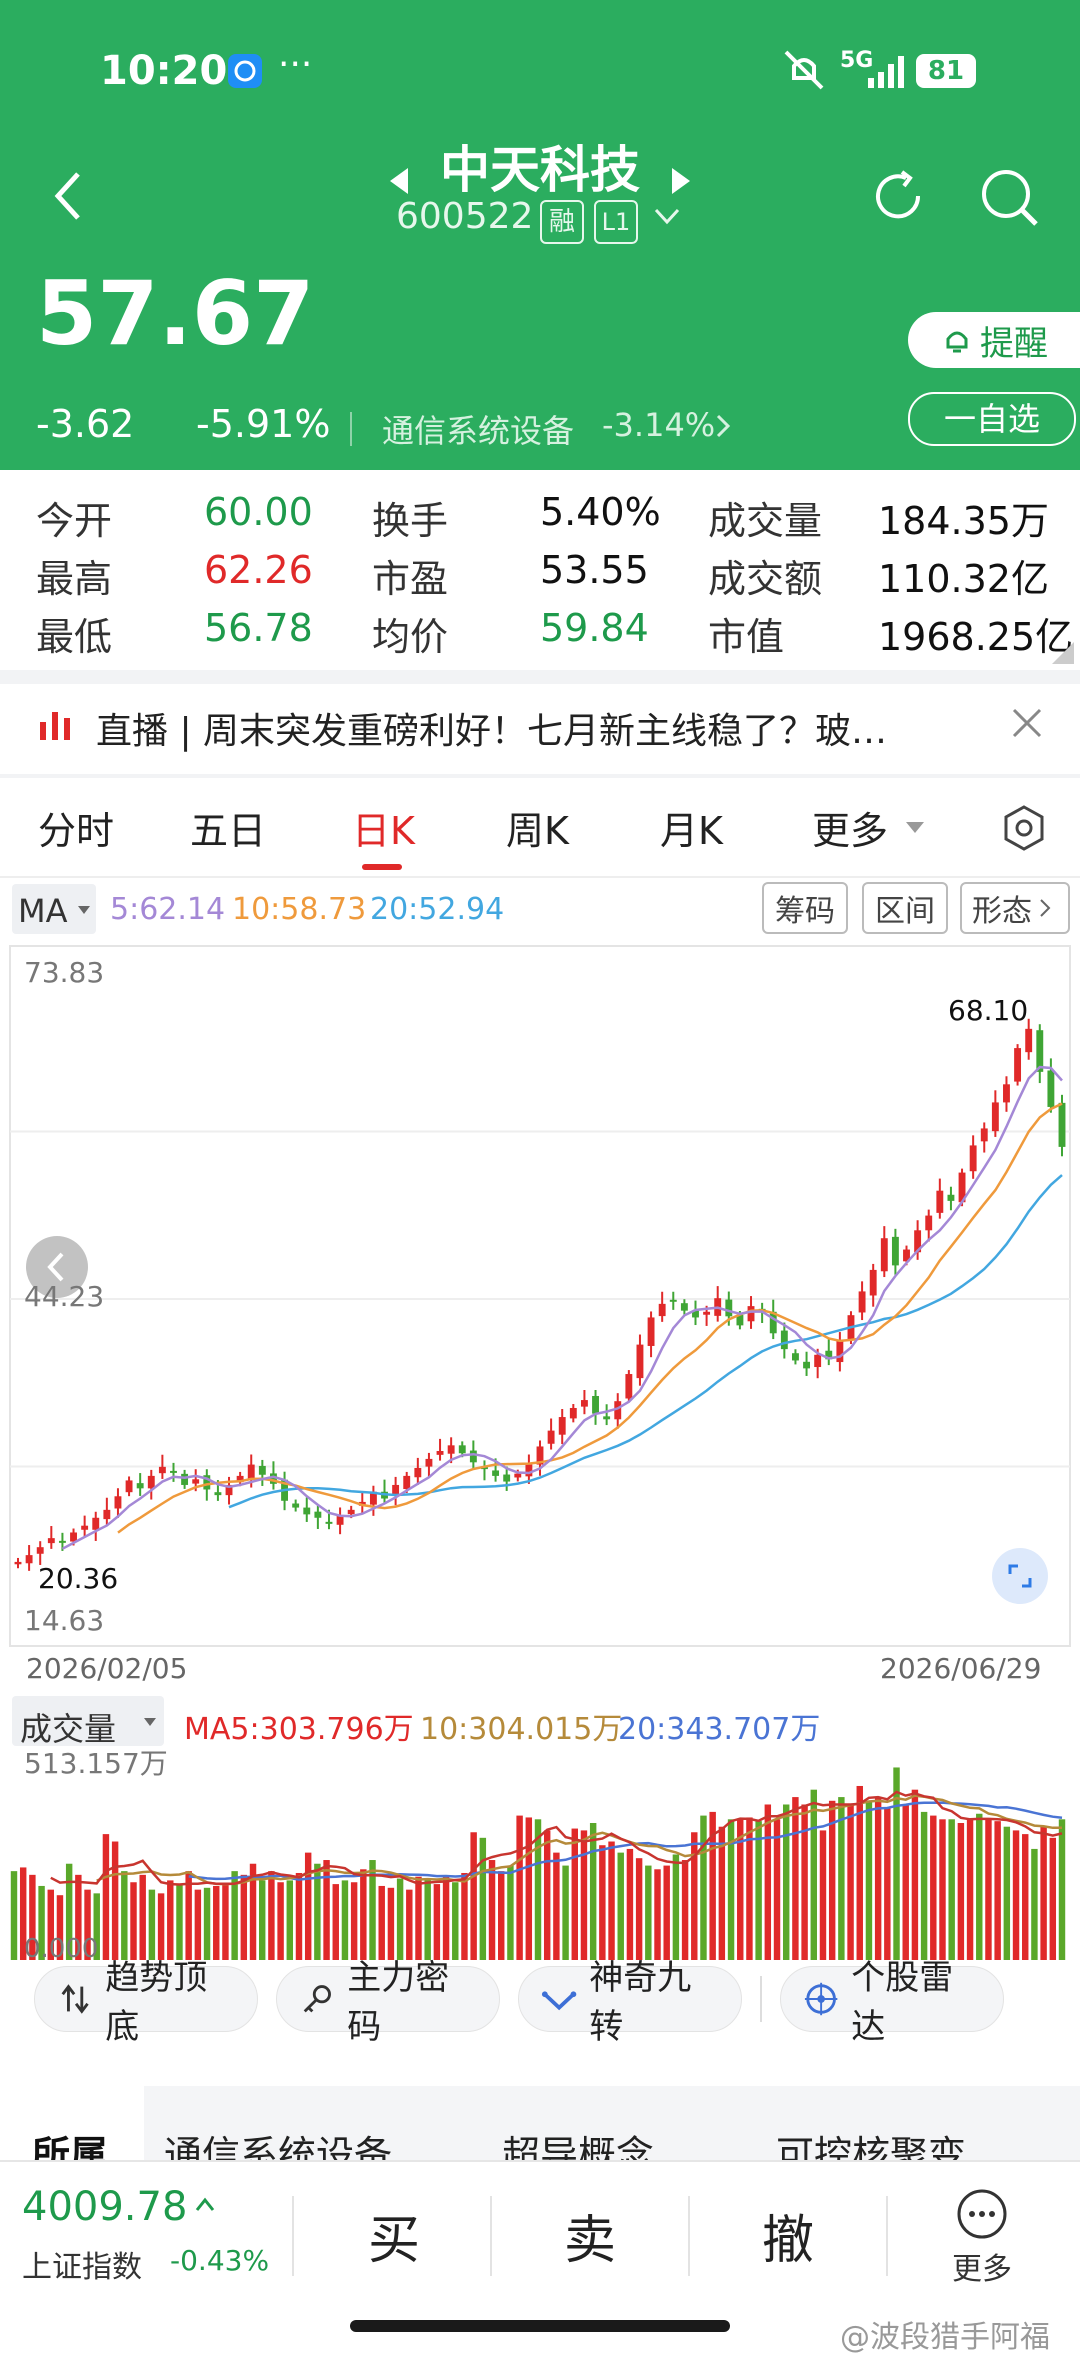 The height and width of the screenshot is (2356, 1080). Describe the element at coordinates (905, 908) in the screenshot. I see `range-button: 区间` at that location.